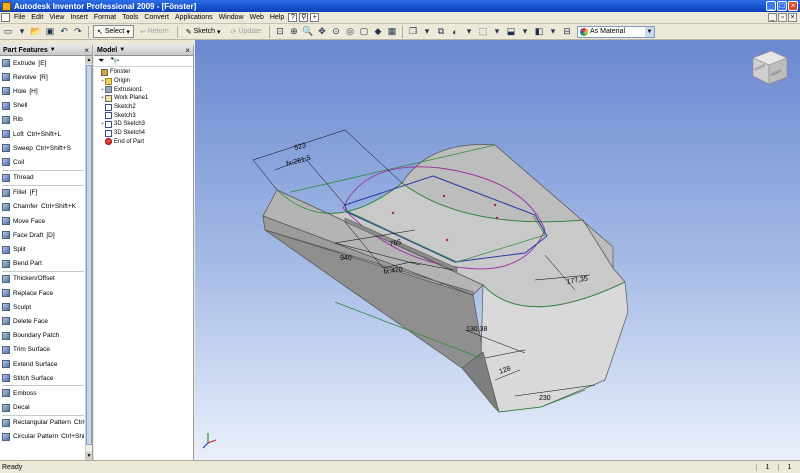 The height and width of the screenshot is (473, 800). Describe the element at coordinates (64, 32) in the screenshot. I see `undo-icon: ↶` at that location.